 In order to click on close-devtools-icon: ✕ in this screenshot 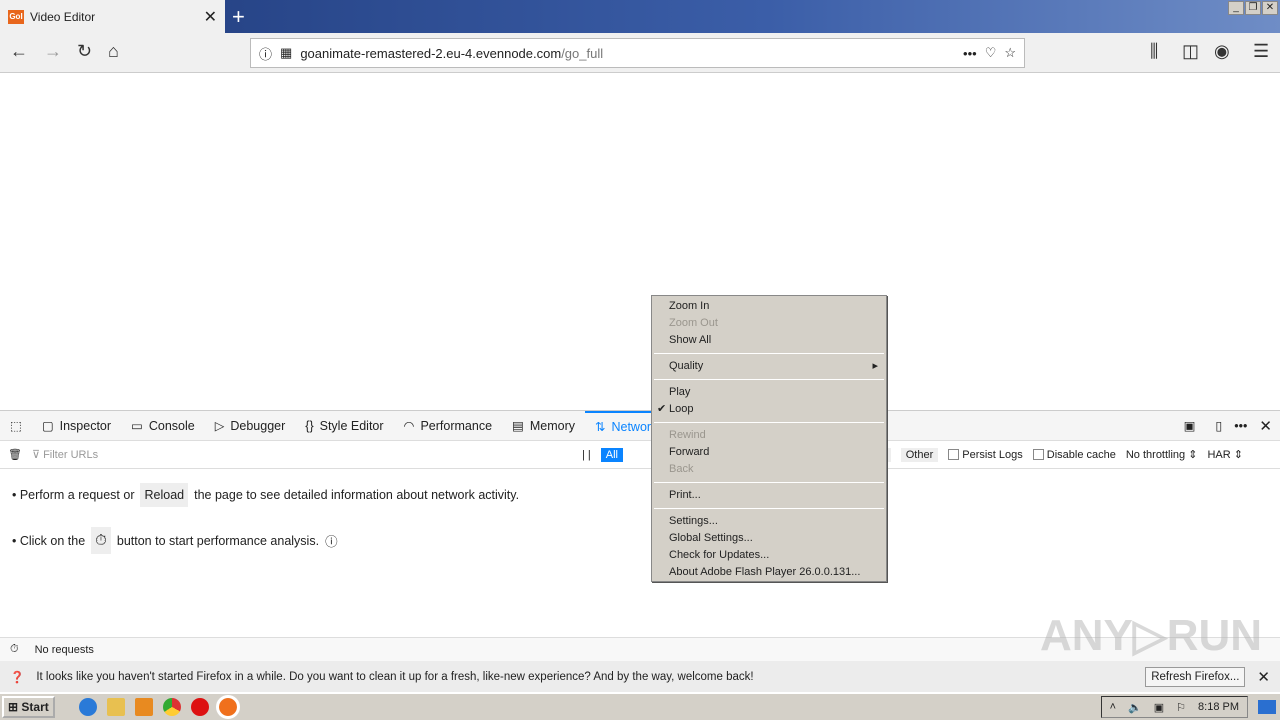, I will do `click(1269, 426)`.